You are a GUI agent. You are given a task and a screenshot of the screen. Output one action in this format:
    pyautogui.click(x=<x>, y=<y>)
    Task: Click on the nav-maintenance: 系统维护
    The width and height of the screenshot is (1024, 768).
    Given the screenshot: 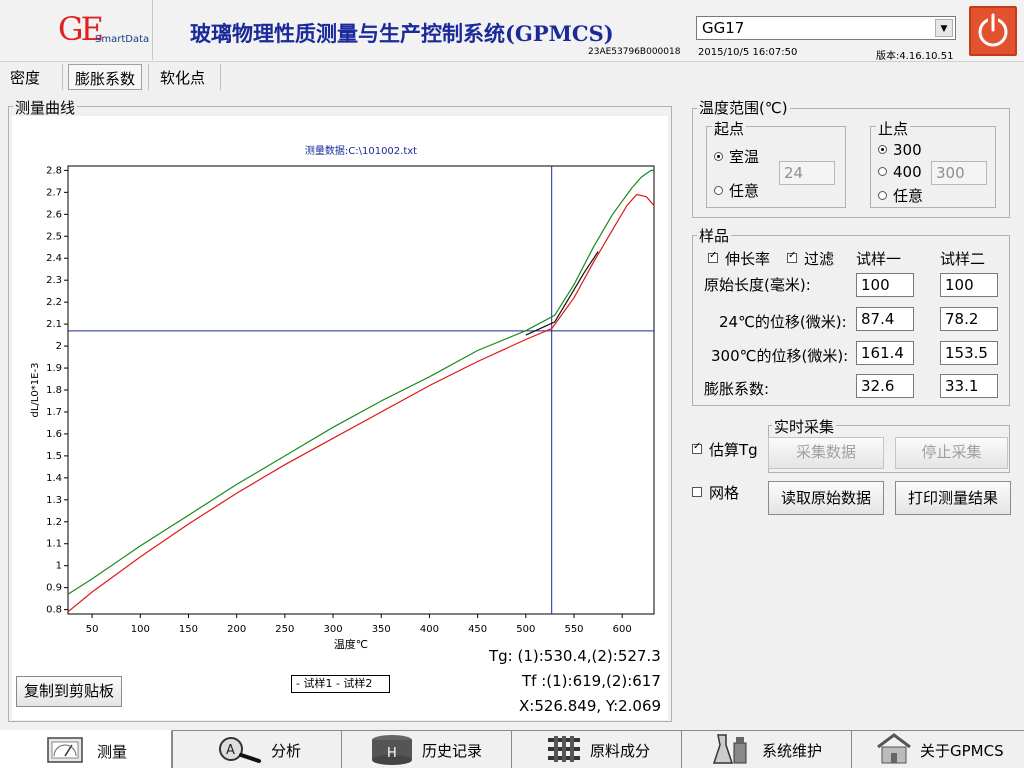 What is the action you would take?
    pyautogui.click(x=767, y=749)
    